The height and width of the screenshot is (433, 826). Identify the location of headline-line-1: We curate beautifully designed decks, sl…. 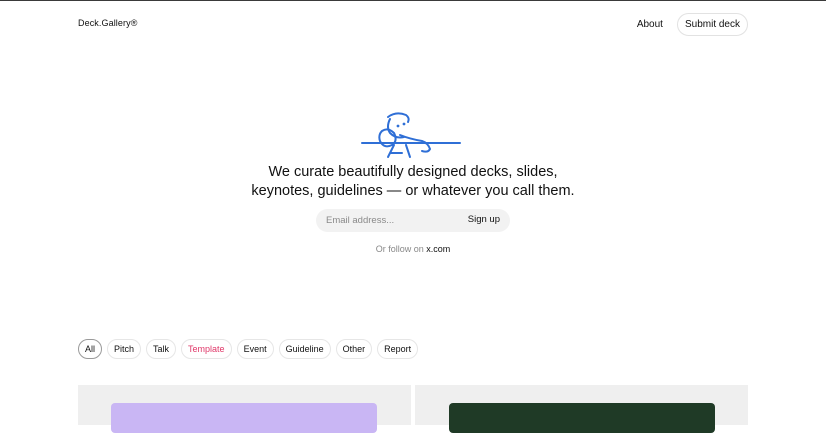
(413, 172).